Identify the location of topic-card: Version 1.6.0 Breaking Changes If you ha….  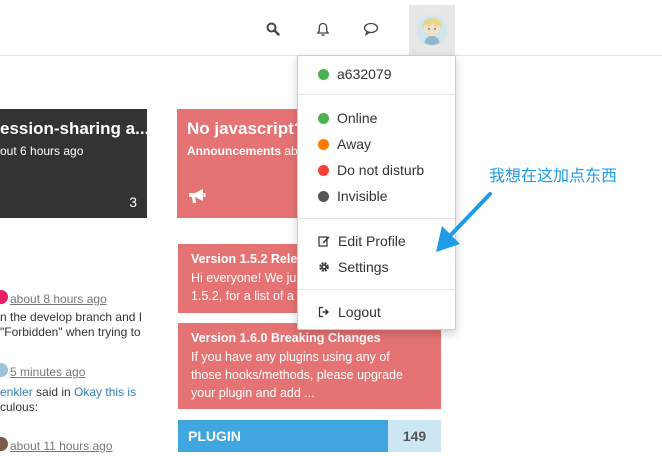
(309, 366).